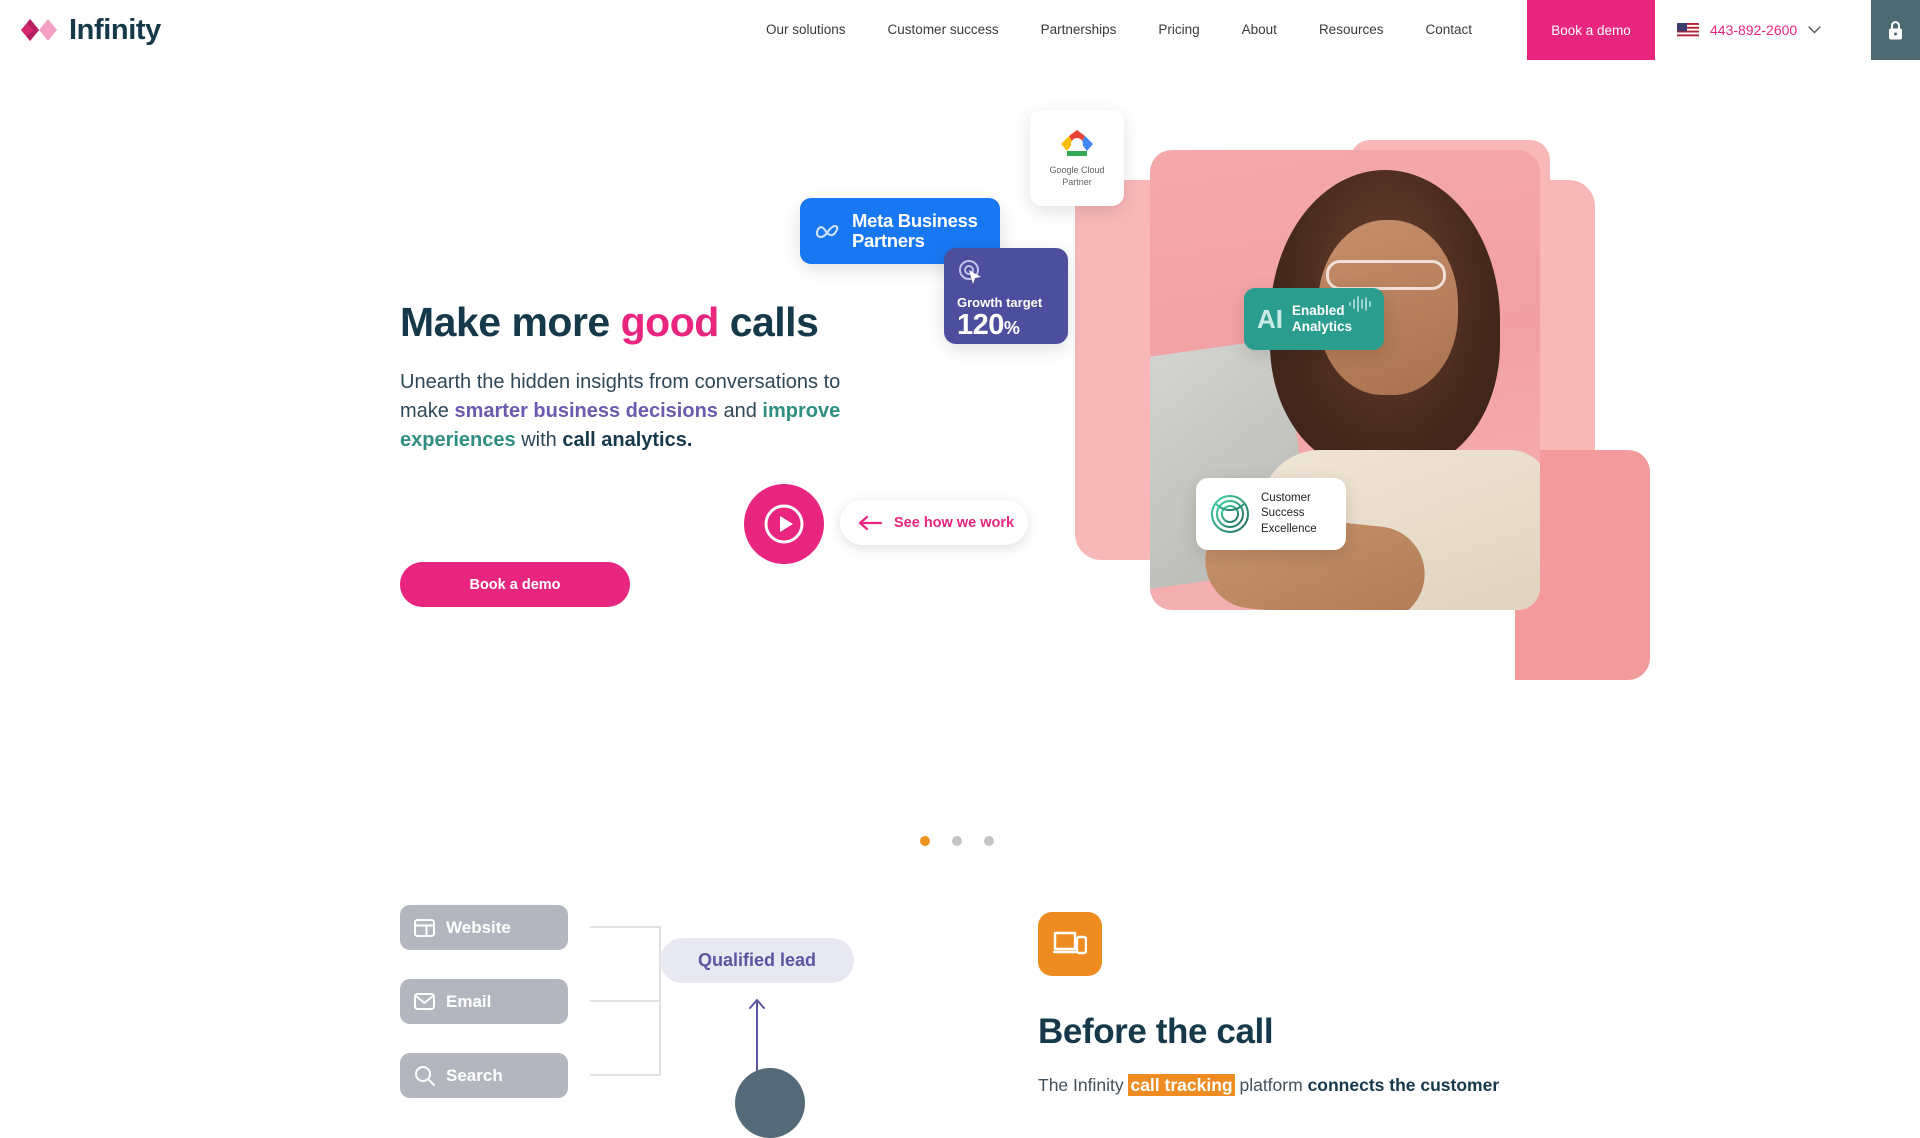  Describe the element at coordinates (870, 522) in the screenshot. I see `arrow-left-icon` at that location.